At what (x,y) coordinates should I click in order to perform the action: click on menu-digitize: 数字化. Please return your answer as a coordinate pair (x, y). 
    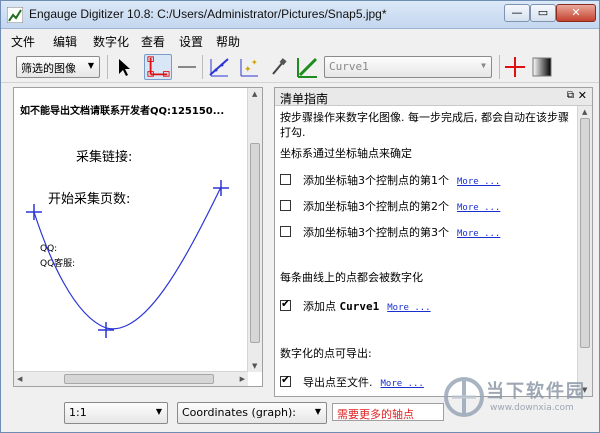
    Looking at the image, I should click on (111, 41).